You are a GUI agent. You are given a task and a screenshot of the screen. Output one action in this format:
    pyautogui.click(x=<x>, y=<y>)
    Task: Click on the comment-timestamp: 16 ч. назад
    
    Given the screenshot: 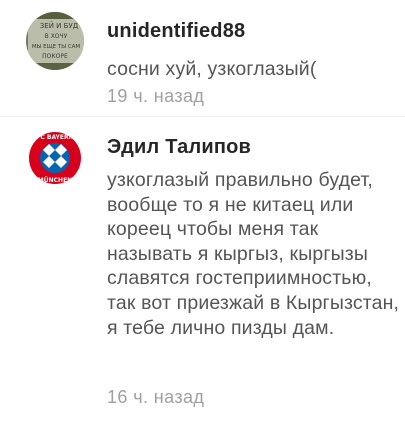 What is the action you would take?
    pyautogui.click(x=156, y=397)
    